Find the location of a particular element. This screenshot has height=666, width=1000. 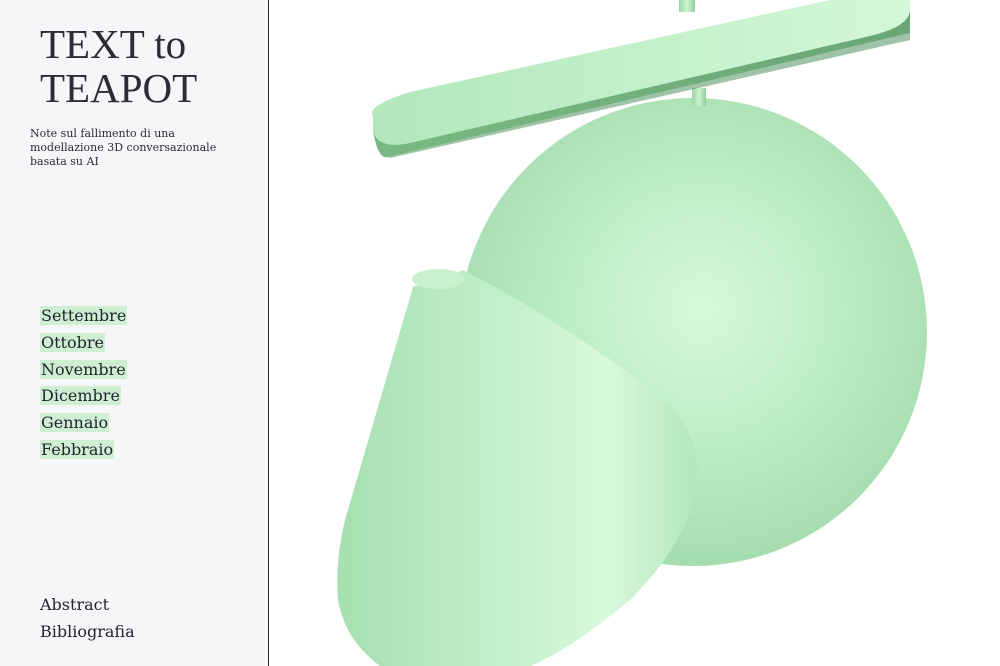

month-link-febbraio: Febbraio is located at coordinates (77, 449).